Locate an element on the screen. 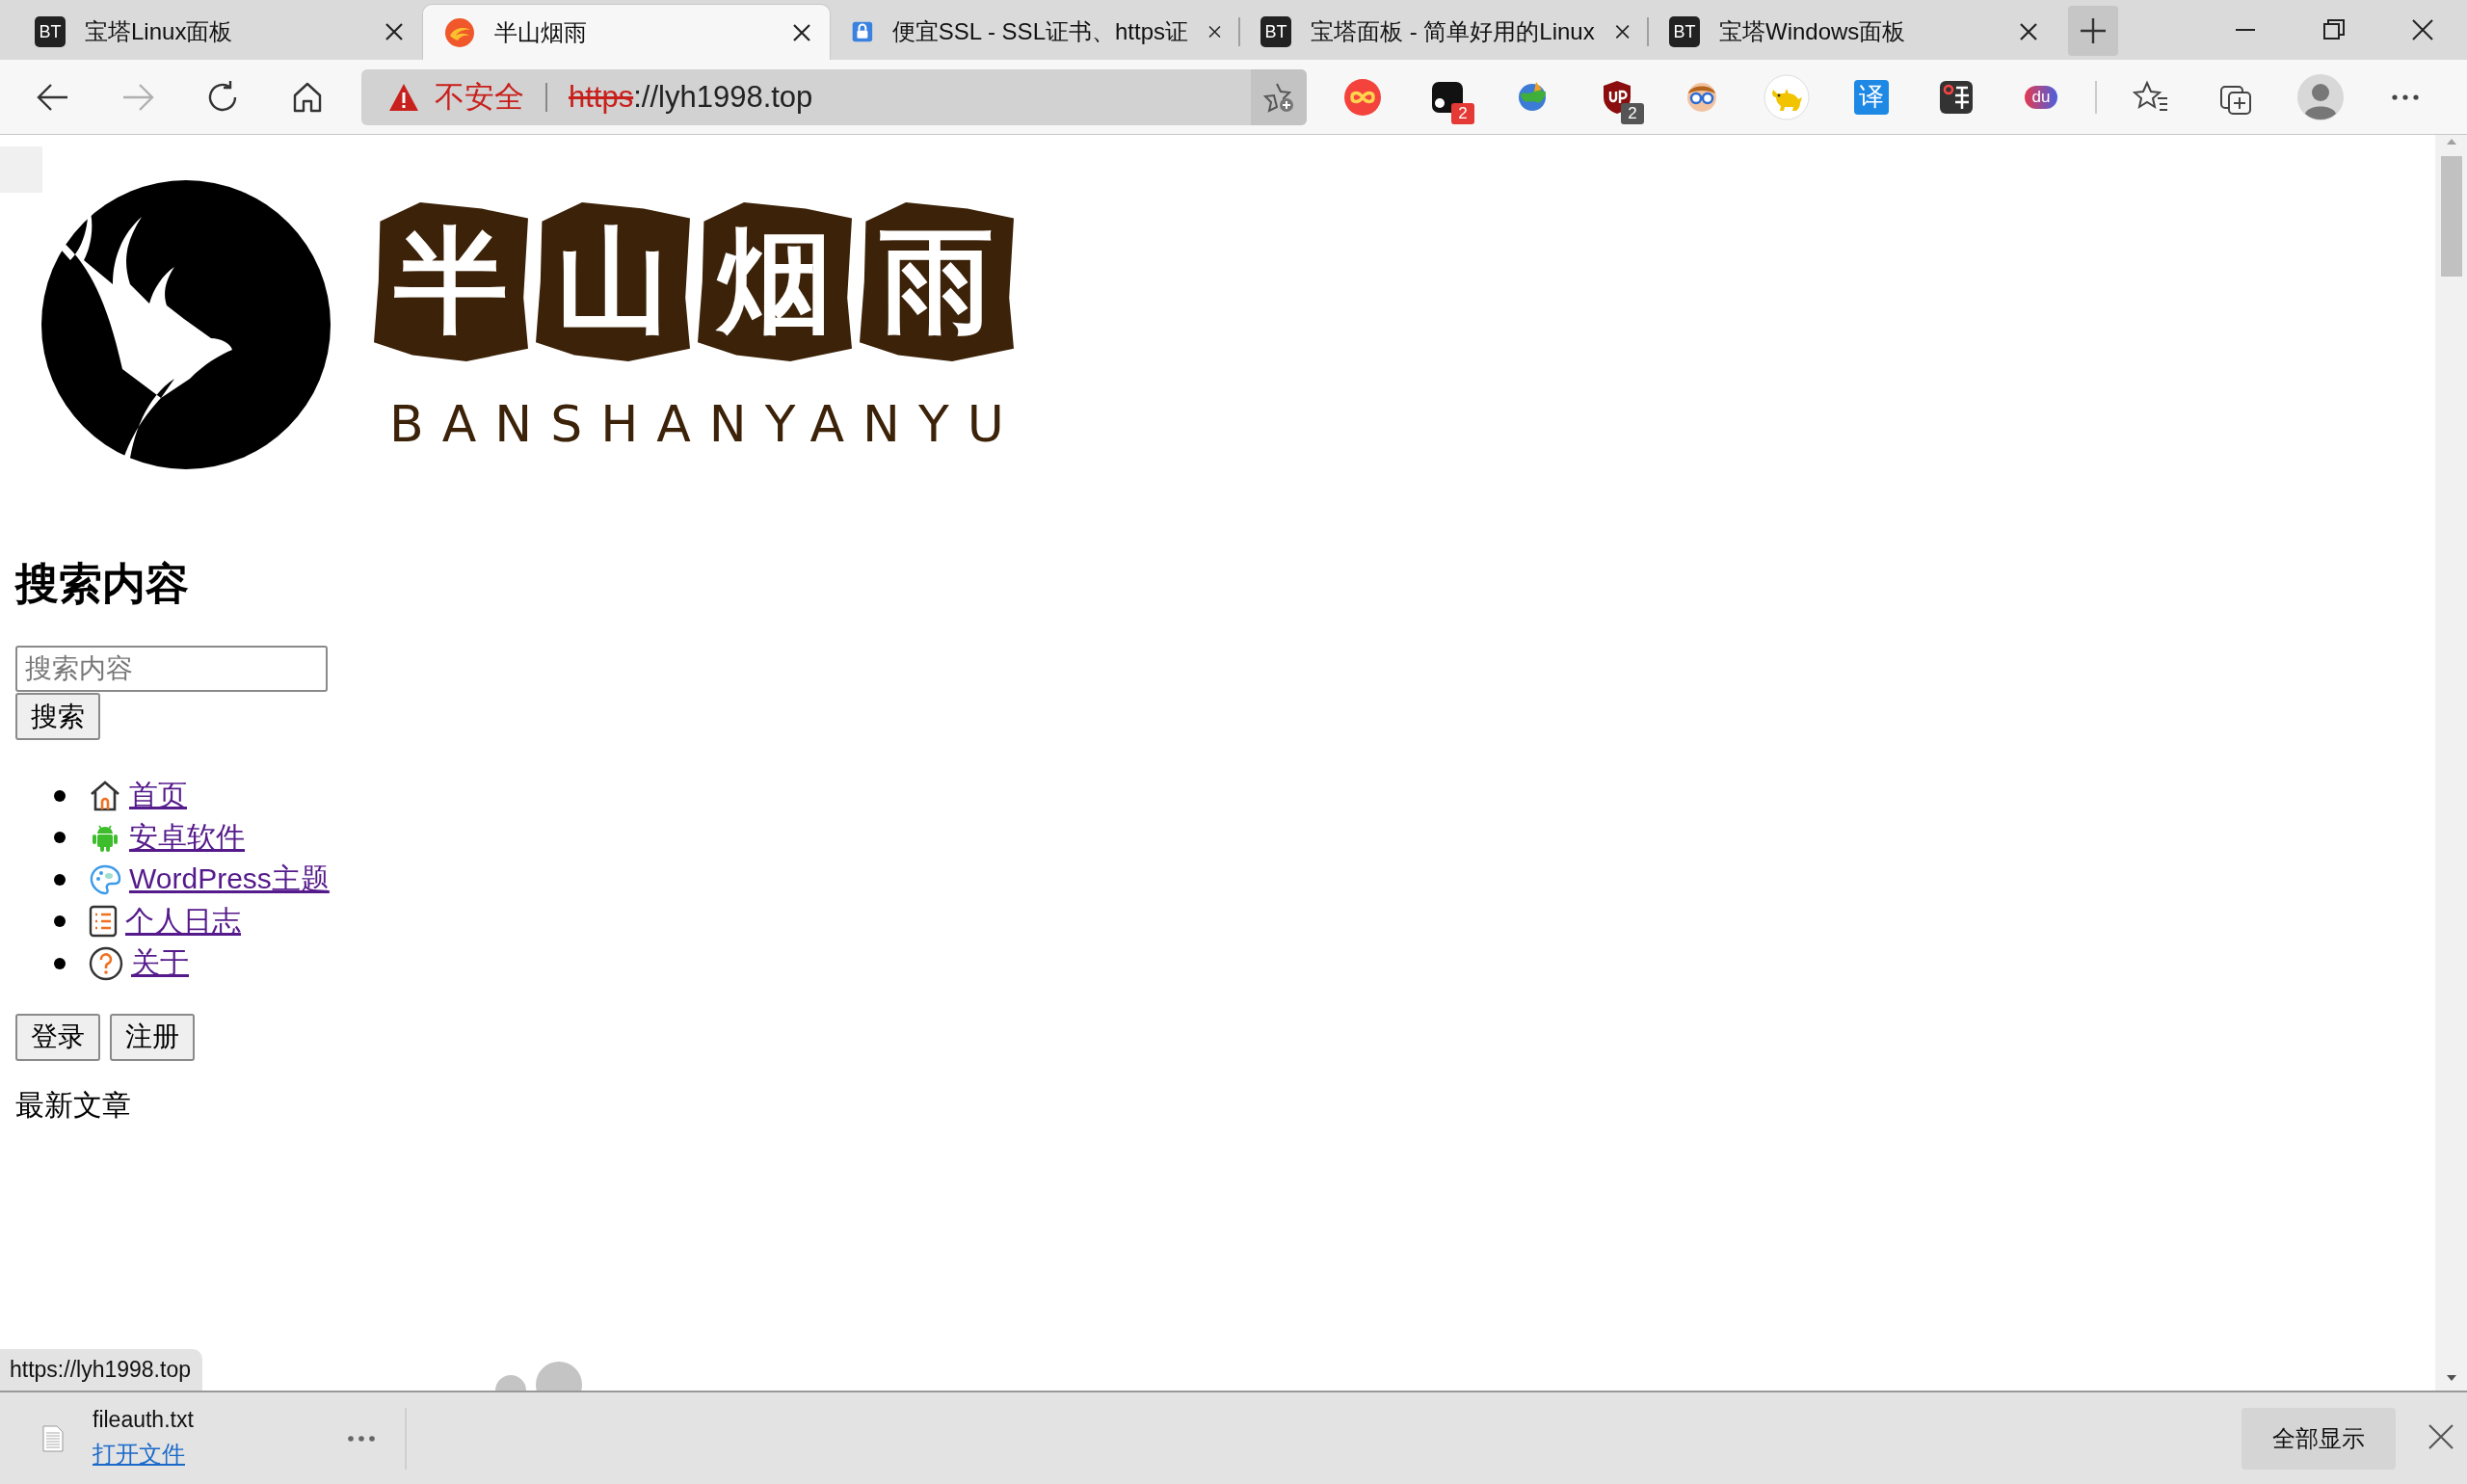 This screenshot has width=2467, height=1484. plus-icon is located at coordinates (2093, 30).